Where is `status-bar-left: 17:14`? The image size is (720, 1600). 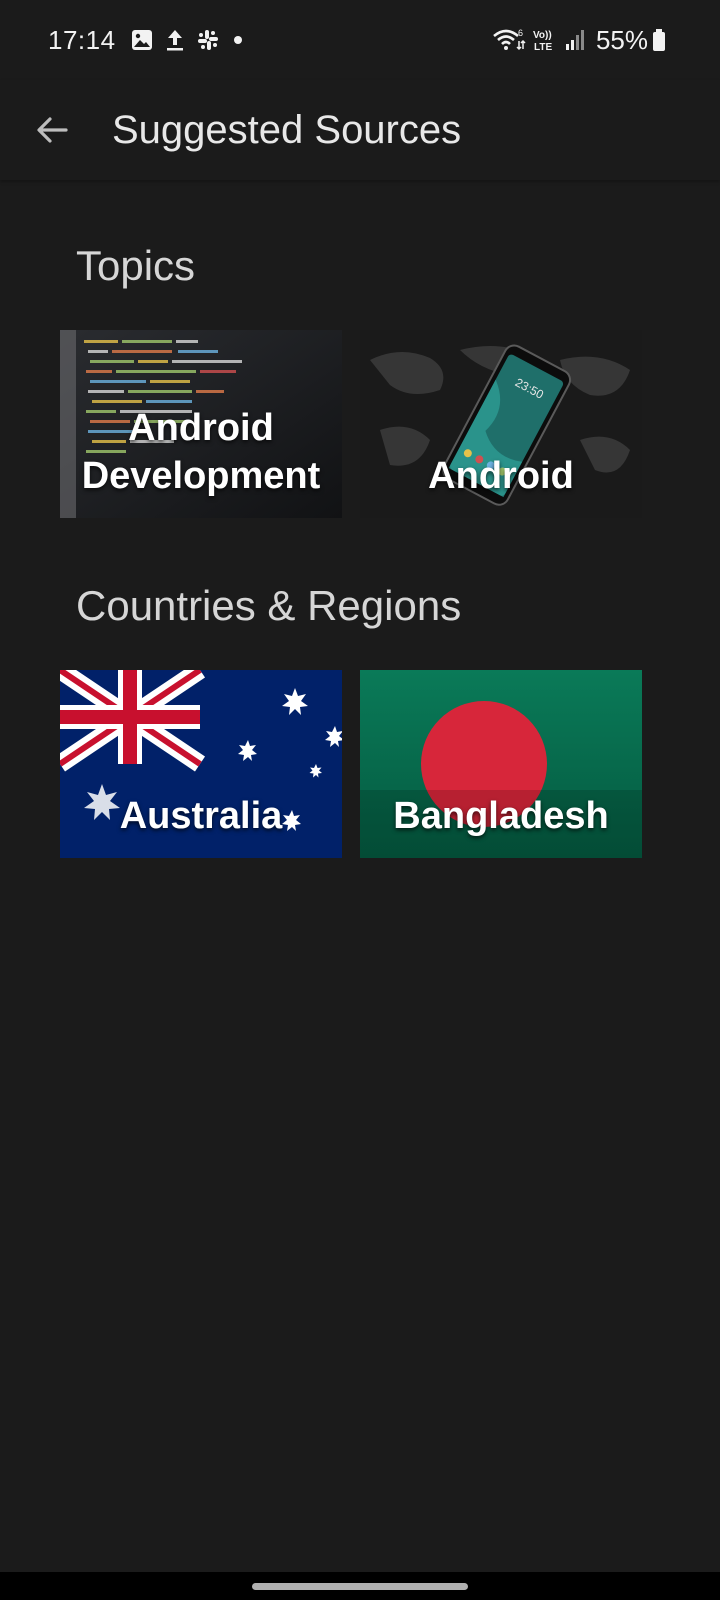
status-bar-left: 17:14 is located at coordinates (145, 40).